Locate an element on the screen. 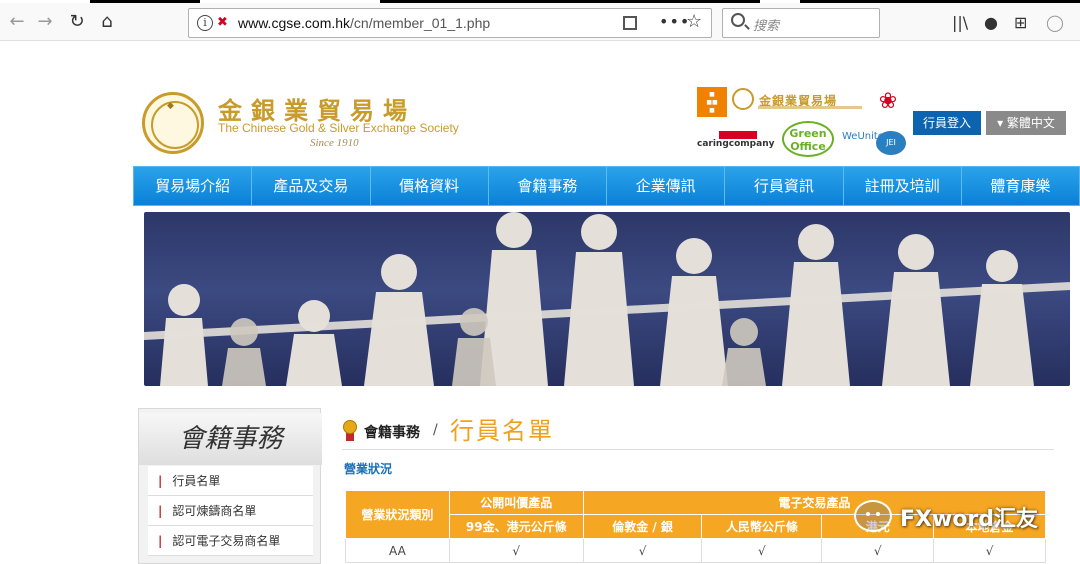 The height and width of the screenshot is (564, 1080). caring-company-badge: caringcompany is located at coordinates (735, 140).